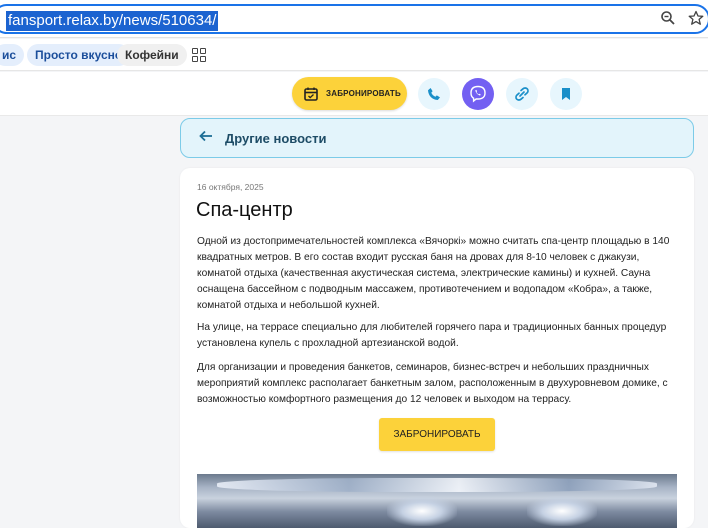 The image size is (708, 528). I want to click on other-news-link: Другие новости, so click(437, 138).